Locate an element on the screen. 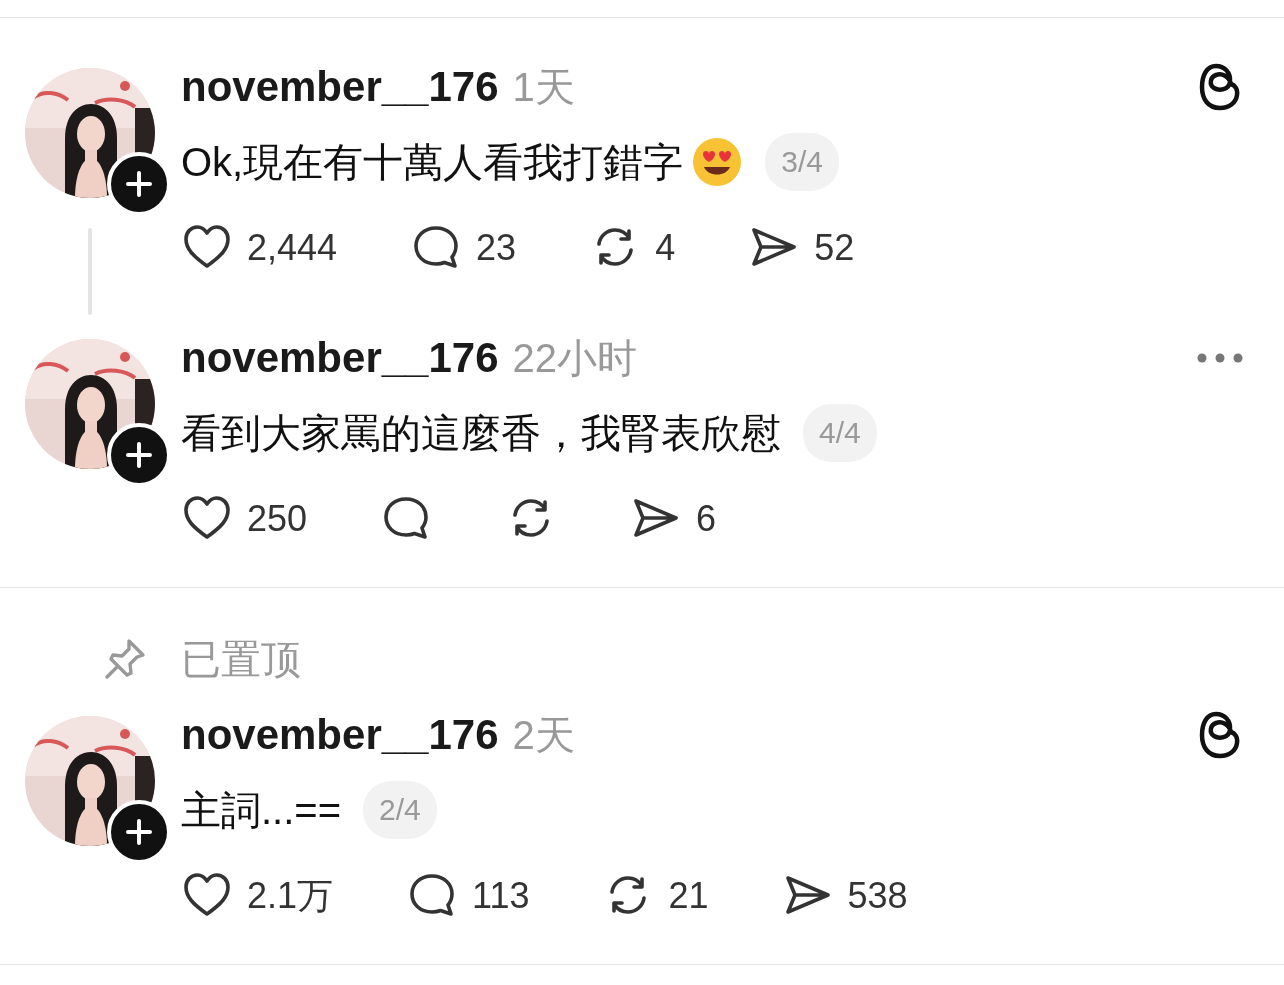  post-time: 1天 is located at coordinates (544, 87).